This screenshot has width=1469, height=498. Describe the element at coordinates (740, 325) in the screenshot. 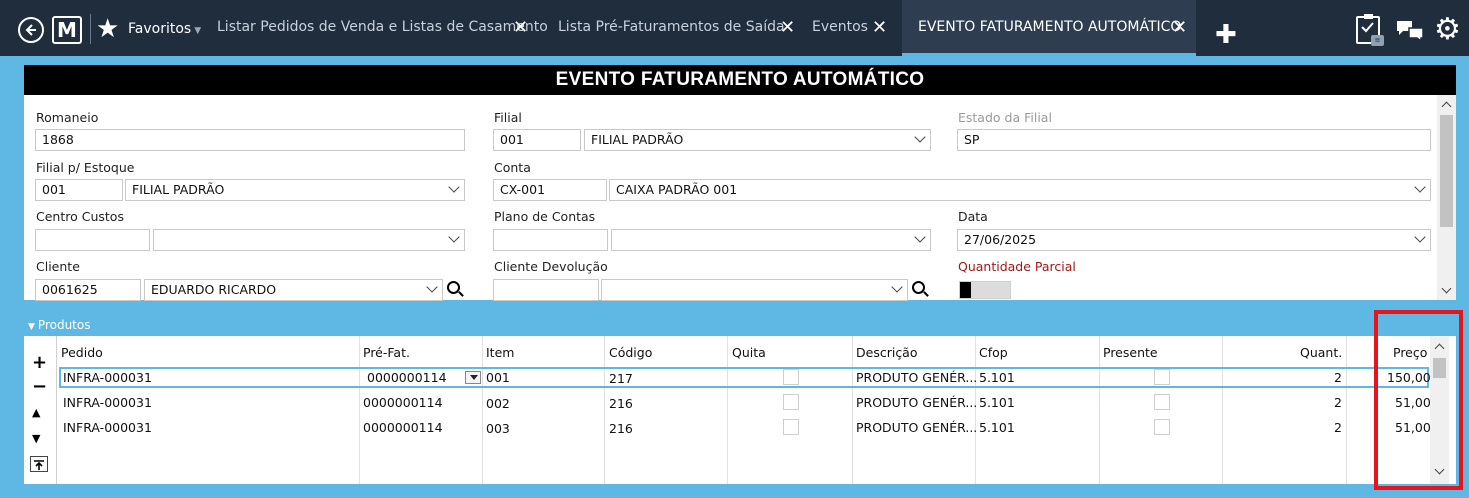

I see `produtos-section-header: ▼ Produtos` at that location.